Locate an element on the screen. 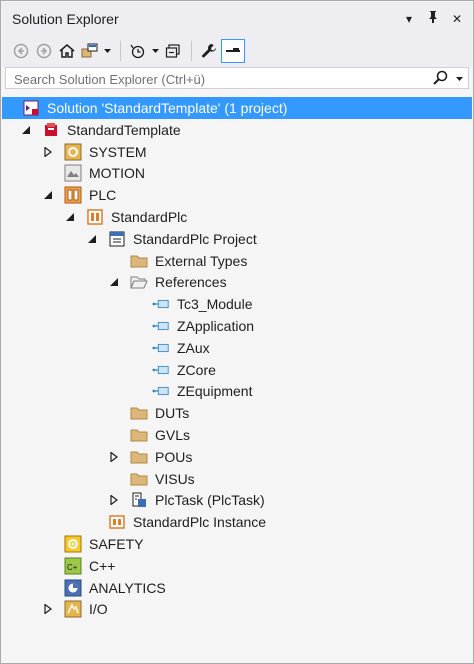 The height and width of the screenshot is (664, 474). forward-button is located at coordinates (44, 51).